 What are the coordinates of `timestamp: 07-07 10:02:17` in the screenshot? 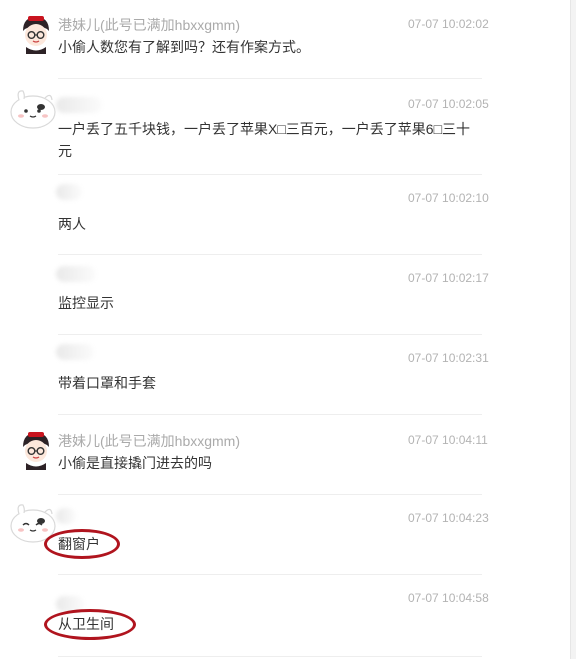 It's located at (448, 278).